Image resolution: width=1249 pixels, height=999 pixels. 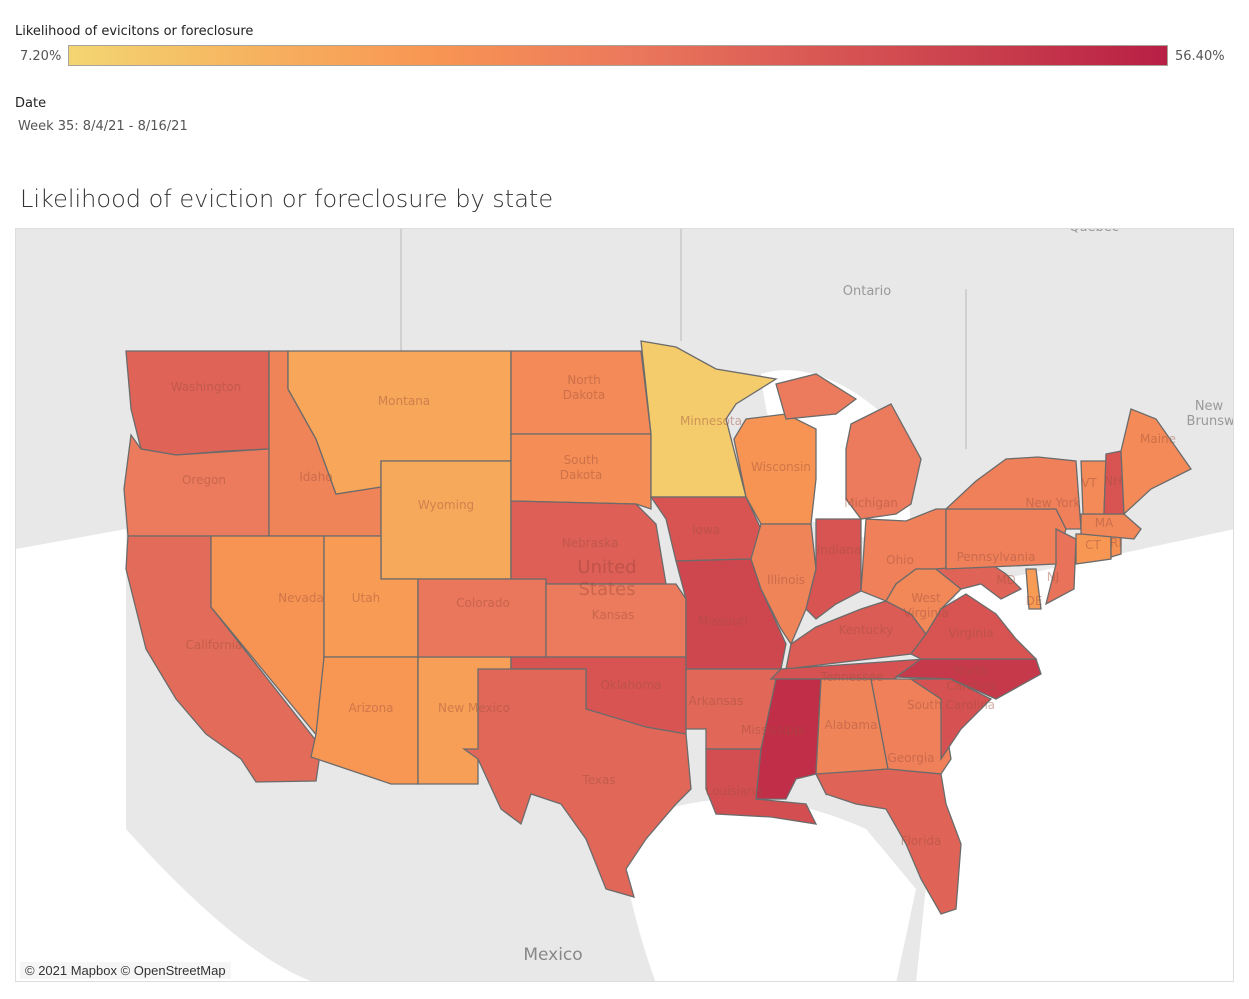 What do you see at coordinates (618, 55) in the screenshot?
I see `legend-gradient-bar` at bounding box center [618, 55].